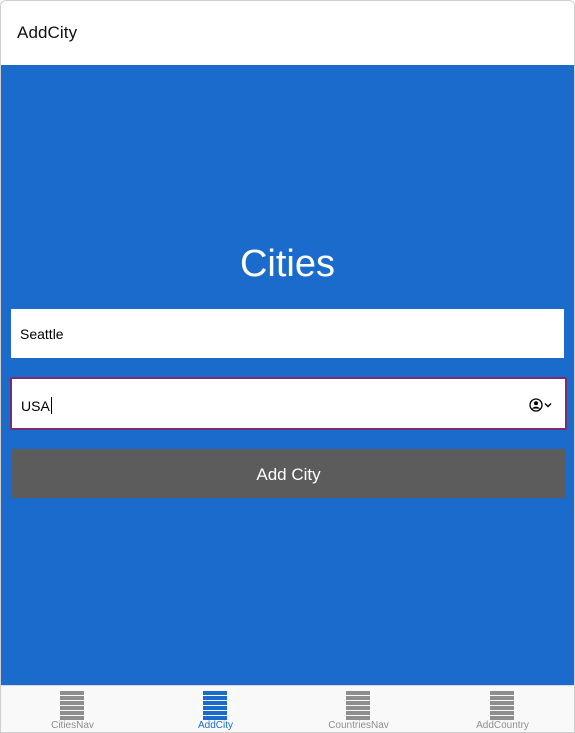  I want to click on page-title: AddCity, so click(47, 32).